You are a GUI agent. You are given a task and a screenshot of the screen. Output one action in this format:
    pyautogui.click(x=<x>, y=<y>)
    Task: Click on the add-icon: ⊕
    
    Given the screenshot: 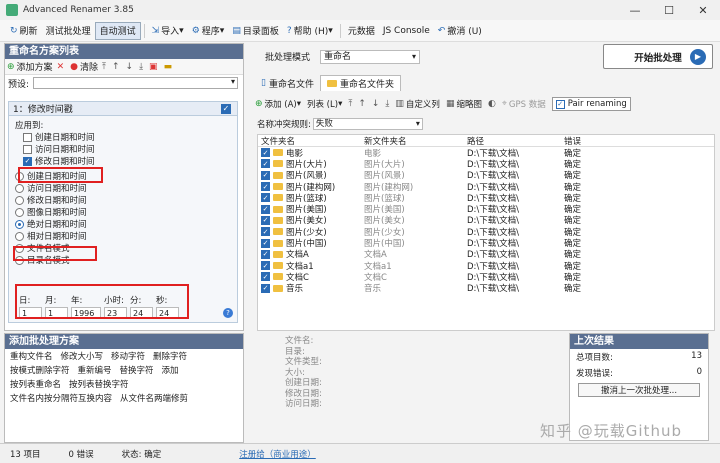 What is the action you would take?
    pyautogui.click(x=259, y=104)
    